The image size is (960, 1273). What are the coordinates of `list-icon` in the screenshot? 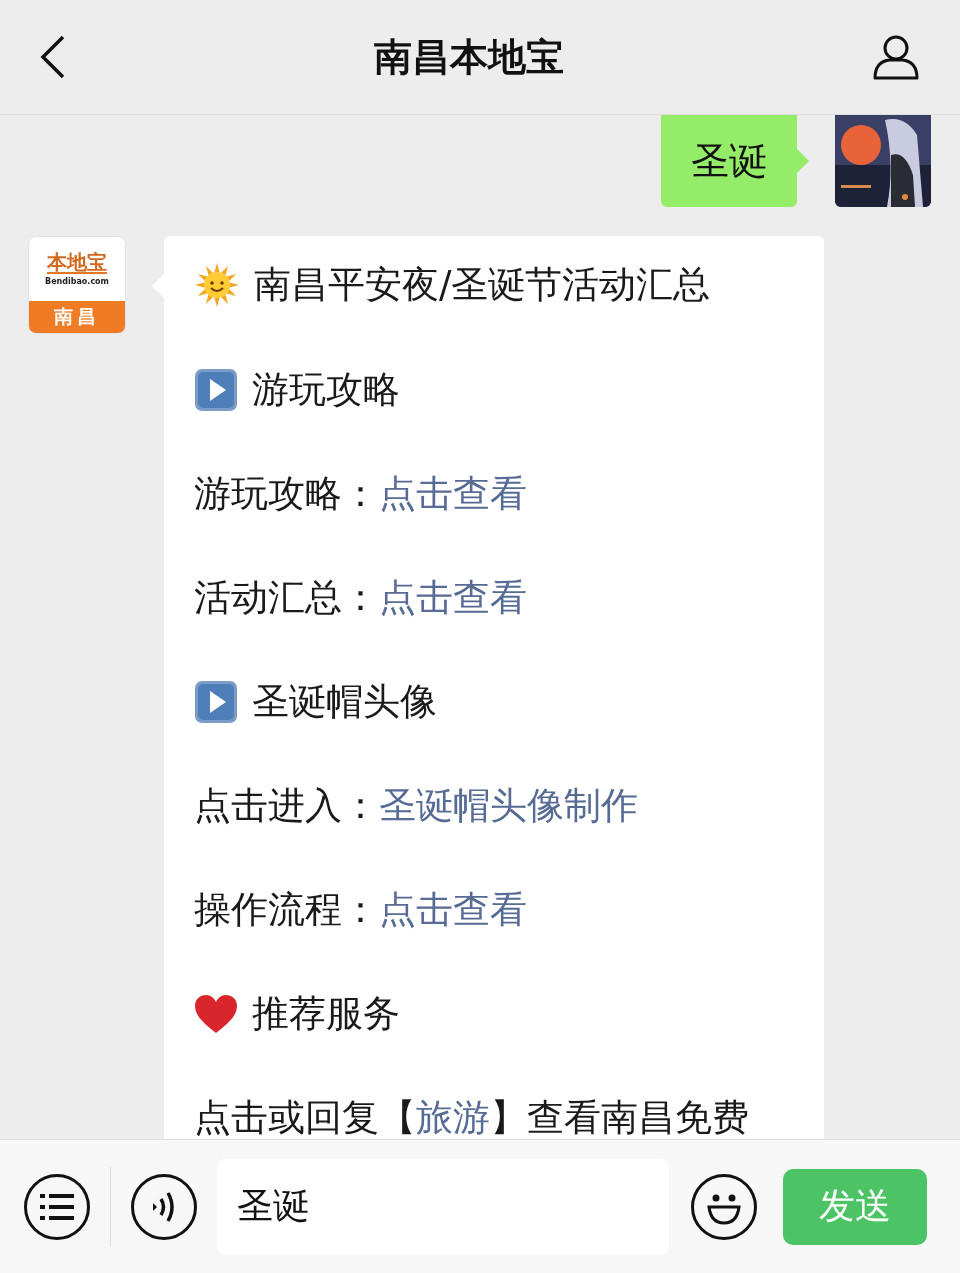 It's located at (57, 1206).